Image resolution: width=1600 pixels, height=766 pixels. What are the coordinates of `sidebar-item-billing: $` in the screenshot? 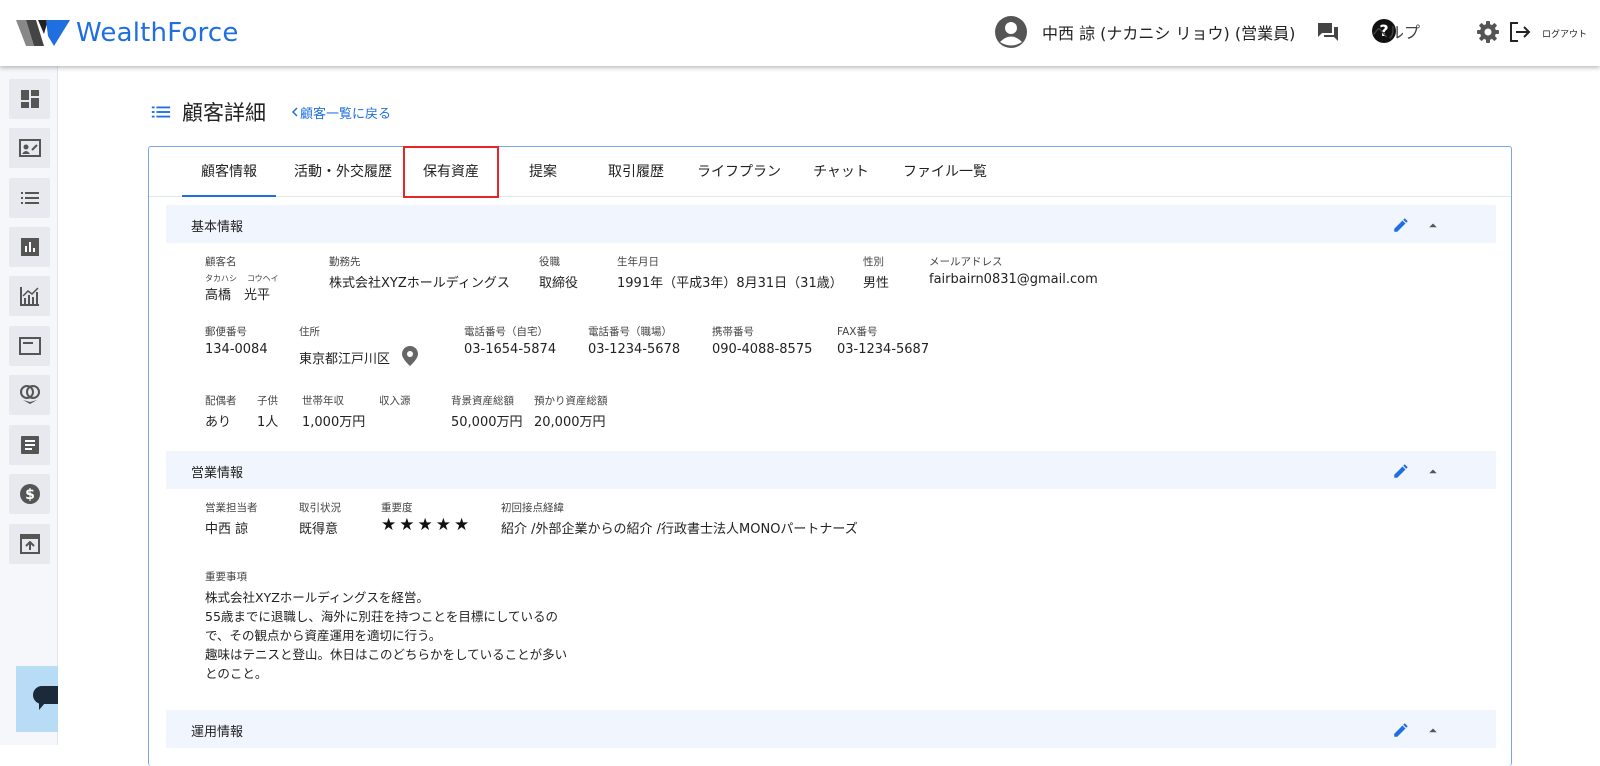 It's located at (29, 494).